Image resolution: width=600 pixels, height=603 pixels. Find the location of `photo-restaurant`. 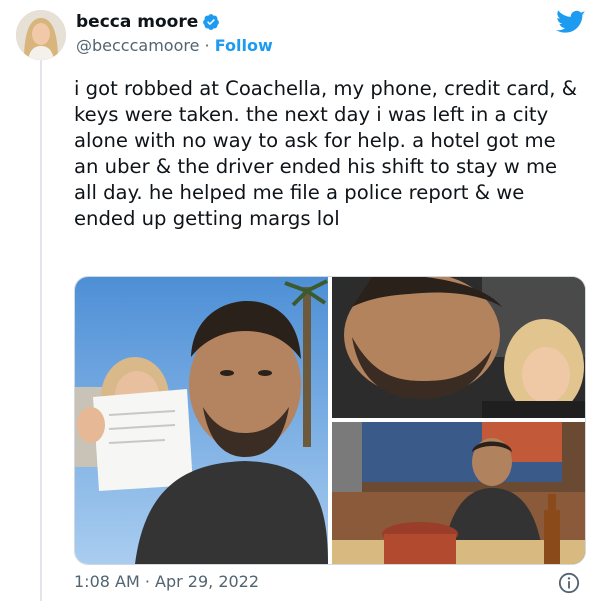

photo-restaurant is located at coordinates (458, 493).